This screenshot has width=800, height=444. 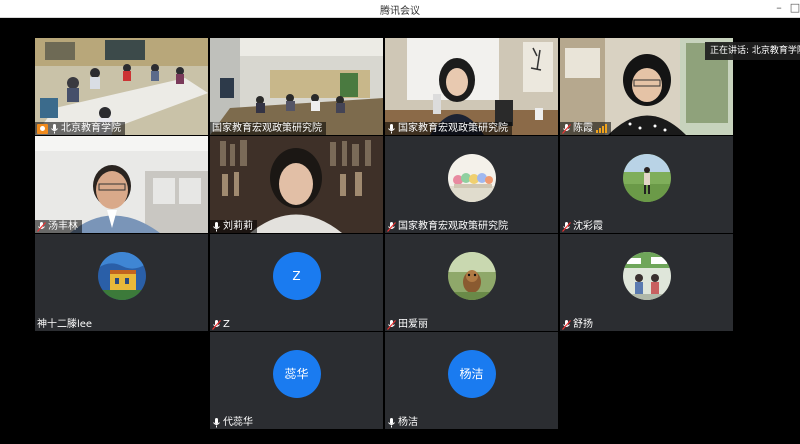 What do you see at coordinates (63, 226) in the screenshot?
I see `participant-name: 汤丰林` at bounding box center [63, 226].